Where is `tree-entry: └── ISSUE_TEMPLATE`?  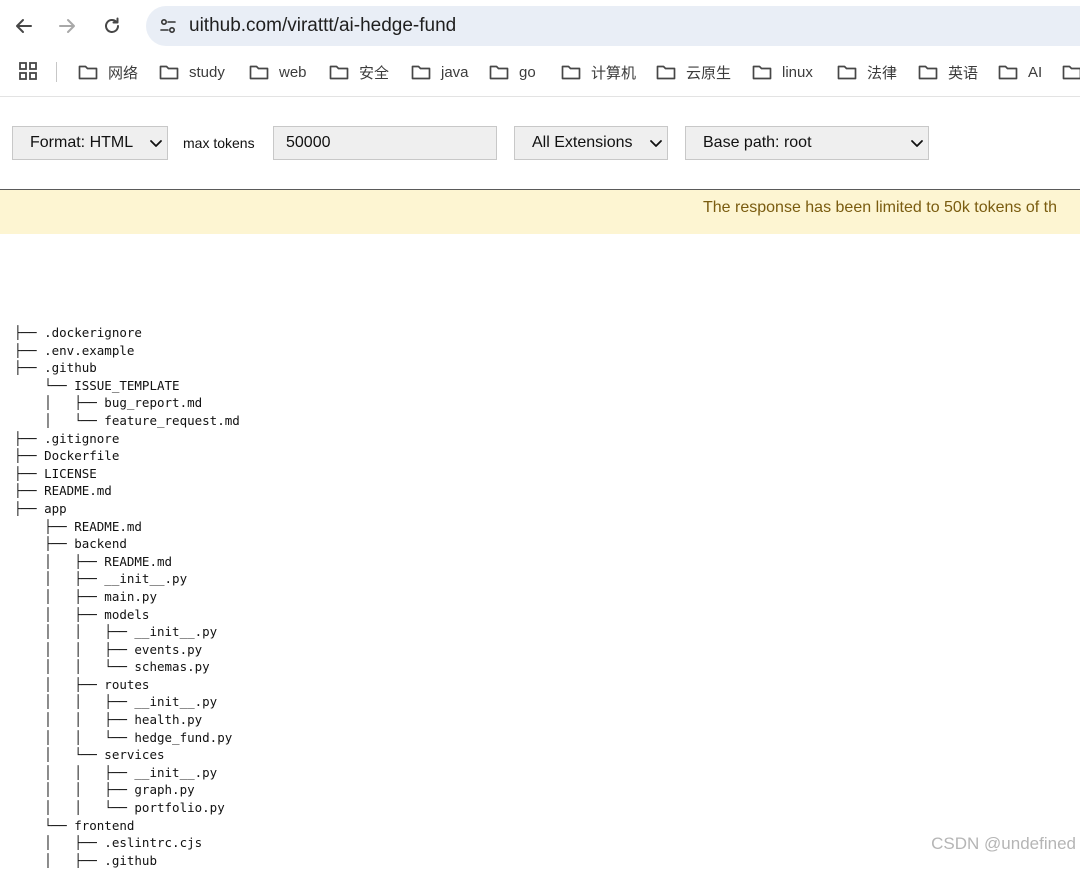
tree-entry: └── ISSUE_TEMPLATE is located at coordinates (97, 385).